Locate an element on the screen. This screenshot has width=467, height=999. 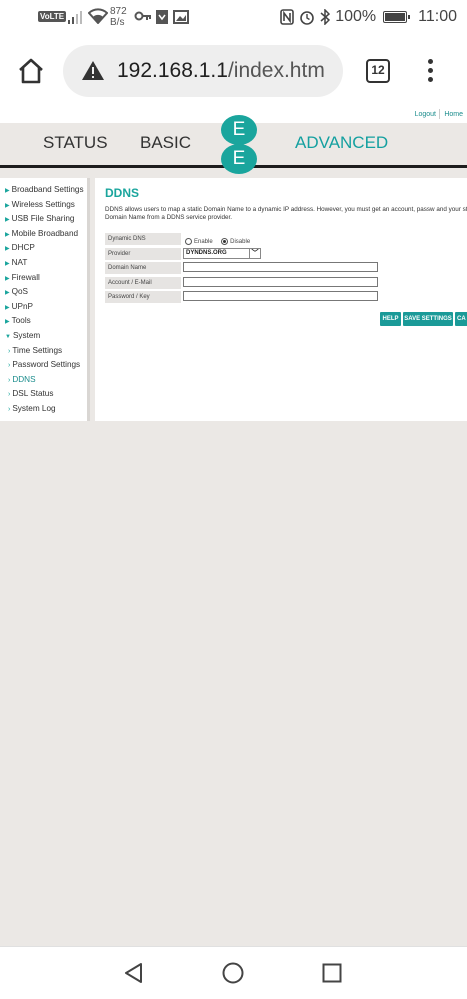
battery-percent: 100% is located at coordinates (356, 16).